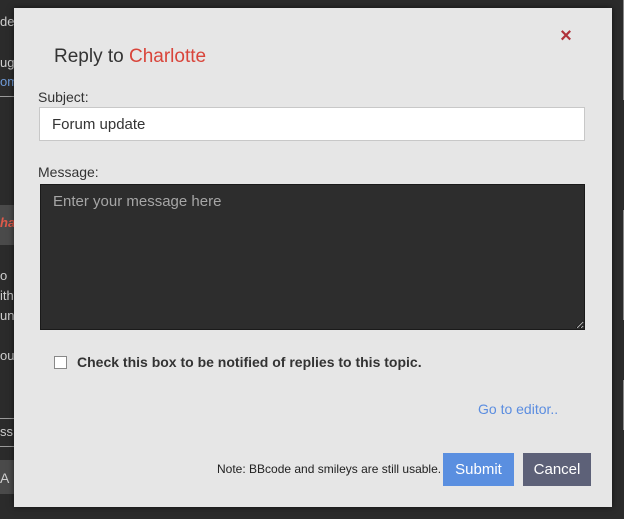 The height and width of the screenshot is (519, 624). Describe the element at coordinates (7, 21) in the screenshot. I see `background-text: de` at that location.